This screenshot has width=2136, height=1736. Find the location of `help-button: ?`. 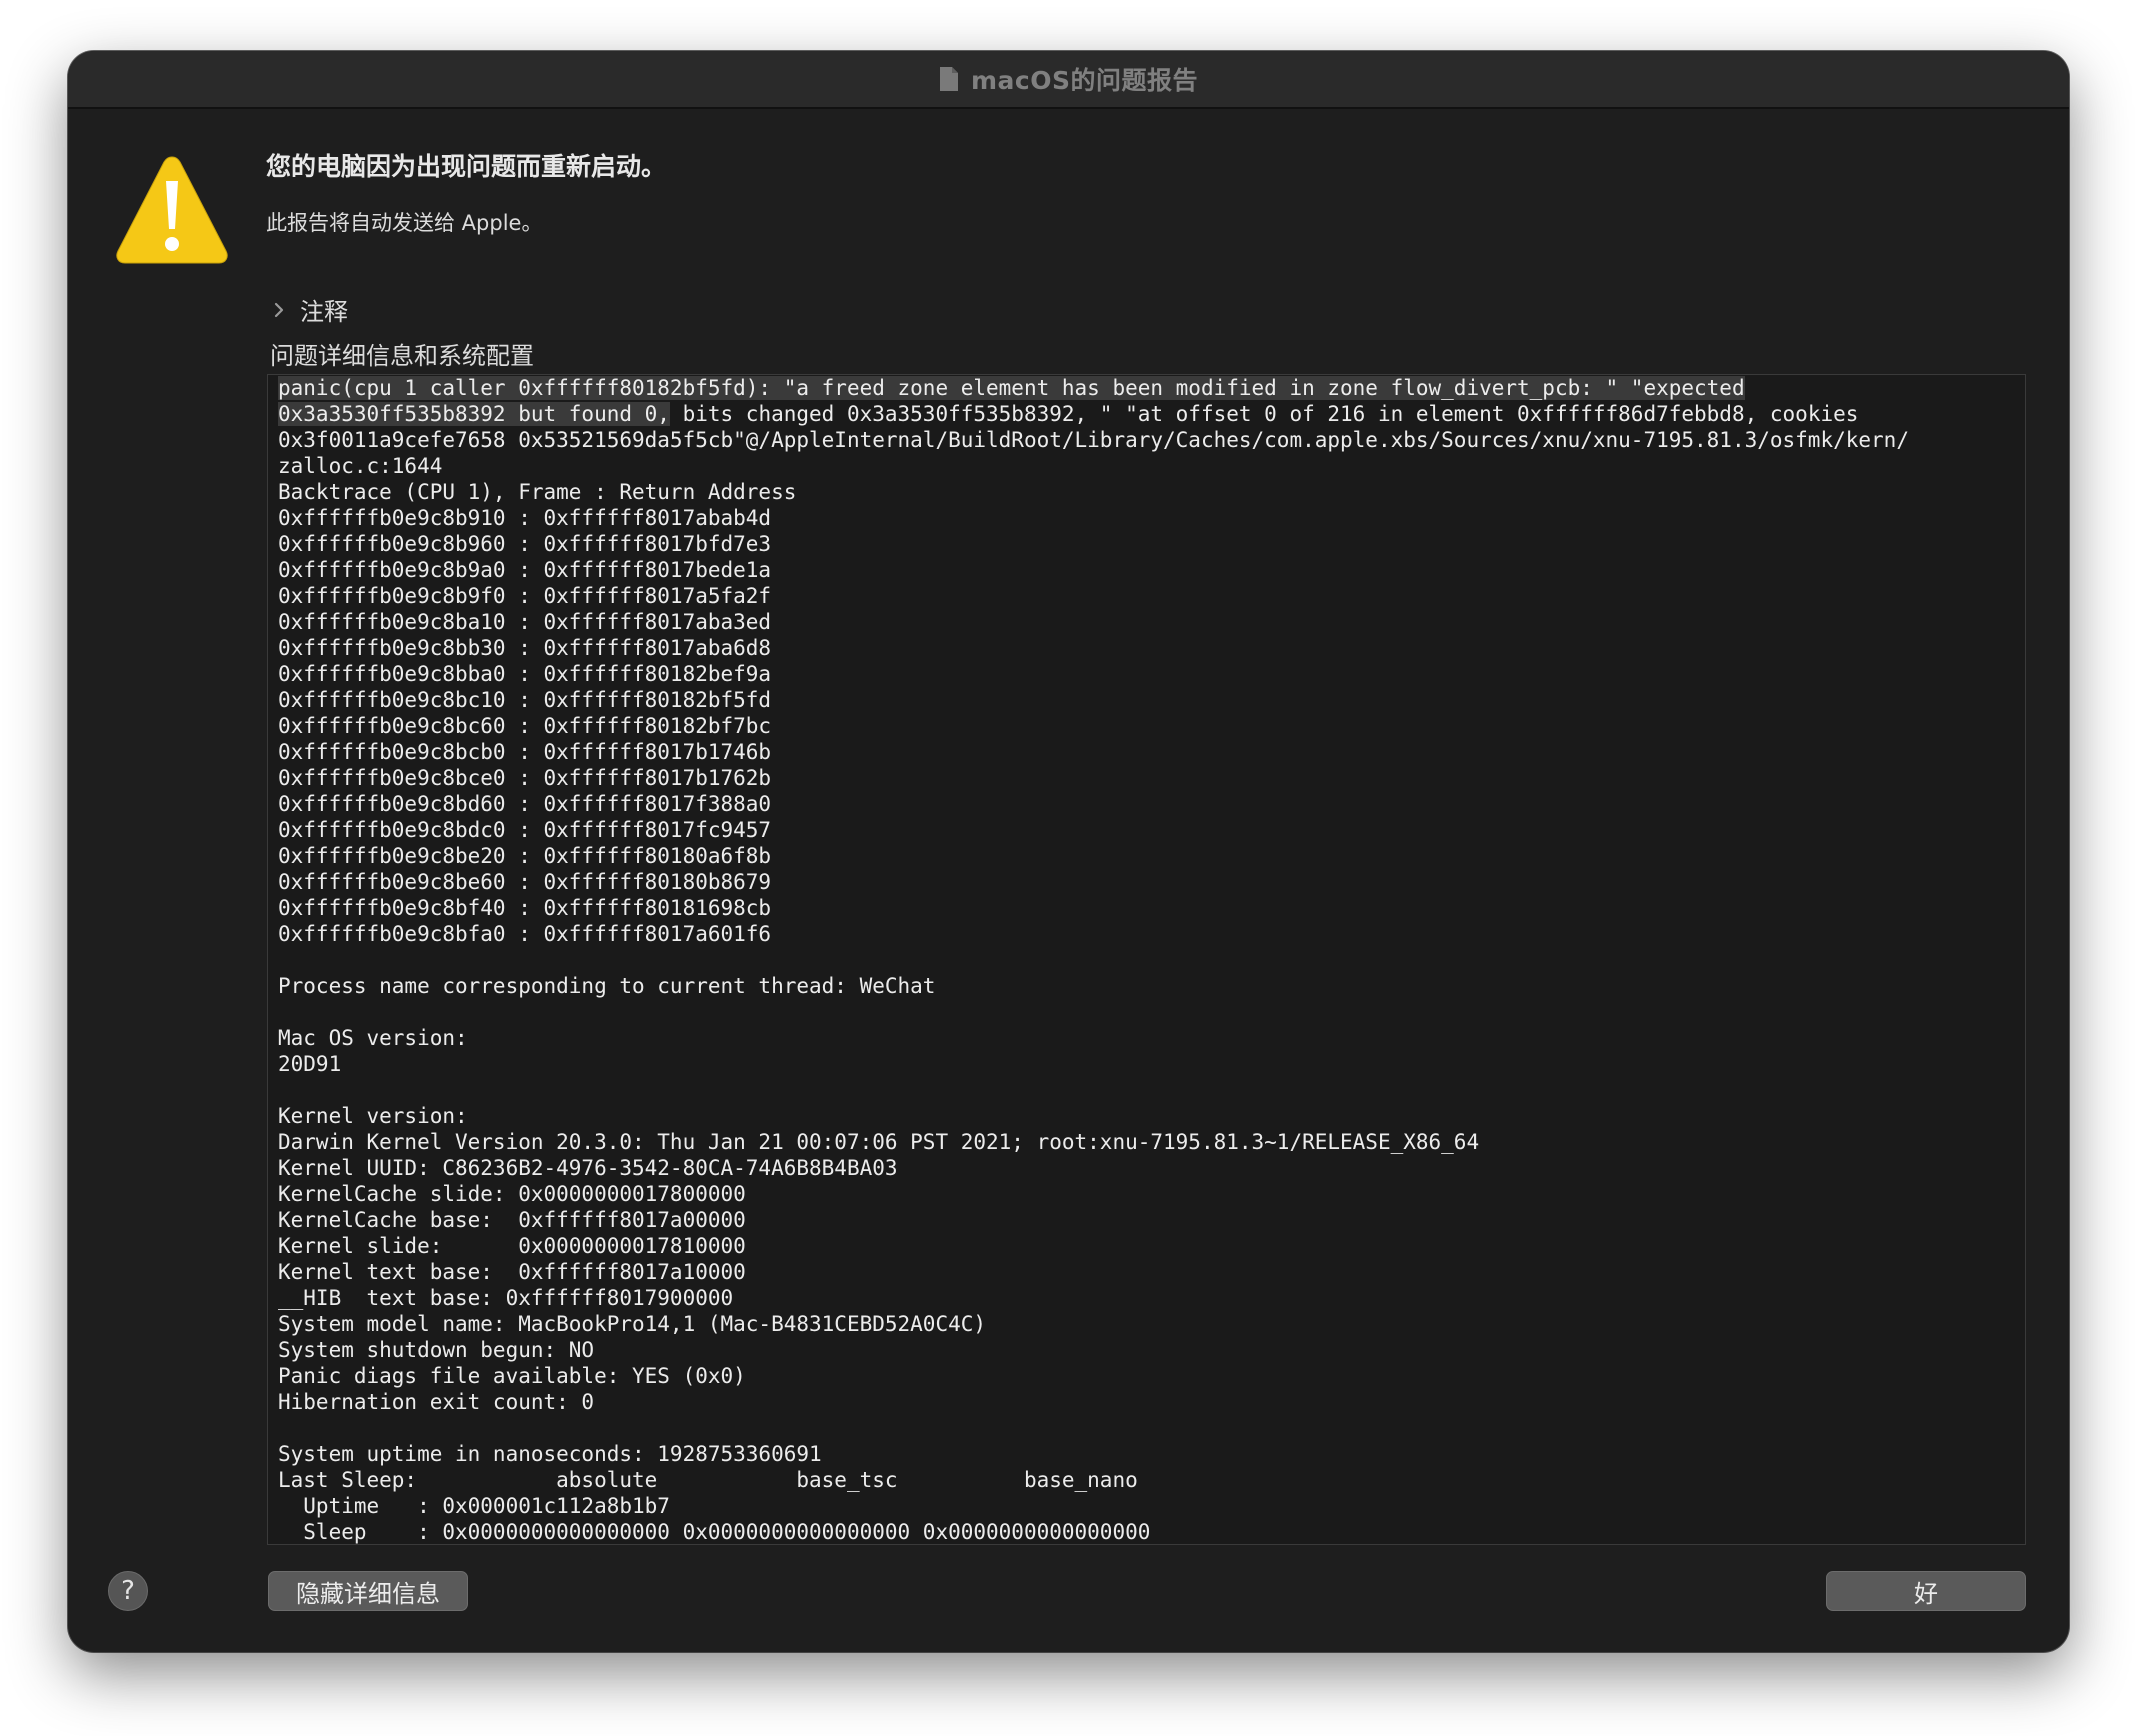

help-button: ? is located at coordinates (128, 1591).